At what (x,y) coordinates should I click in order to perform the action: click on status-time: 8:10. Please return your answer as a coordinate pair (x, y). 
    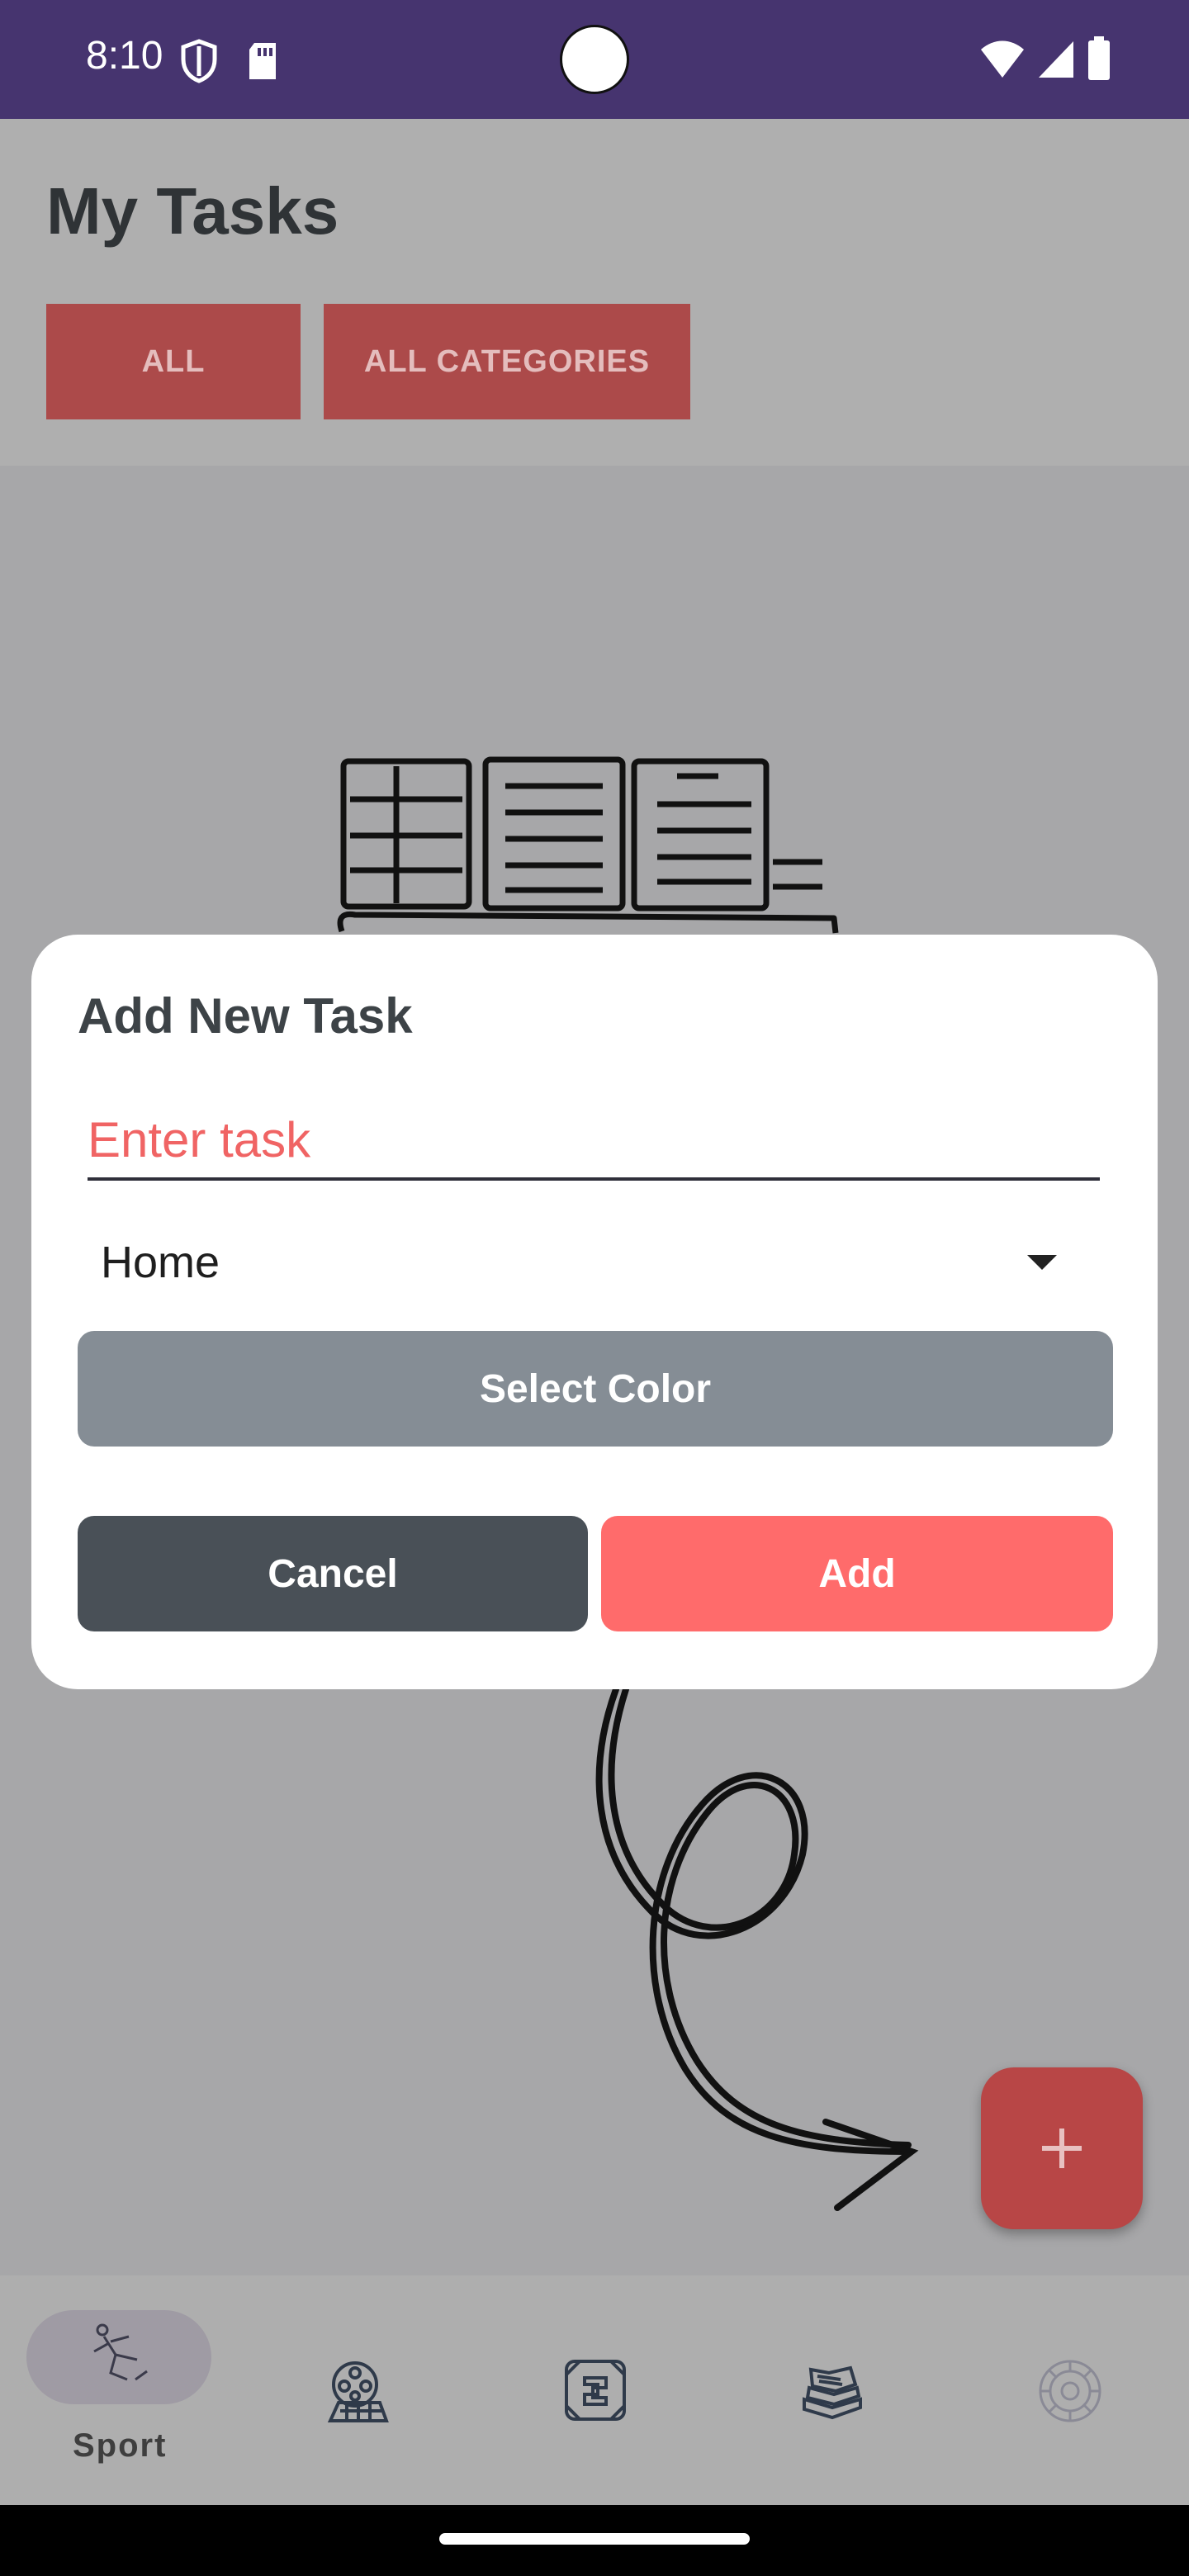
    Looking at the image, I should click on (124, 56).